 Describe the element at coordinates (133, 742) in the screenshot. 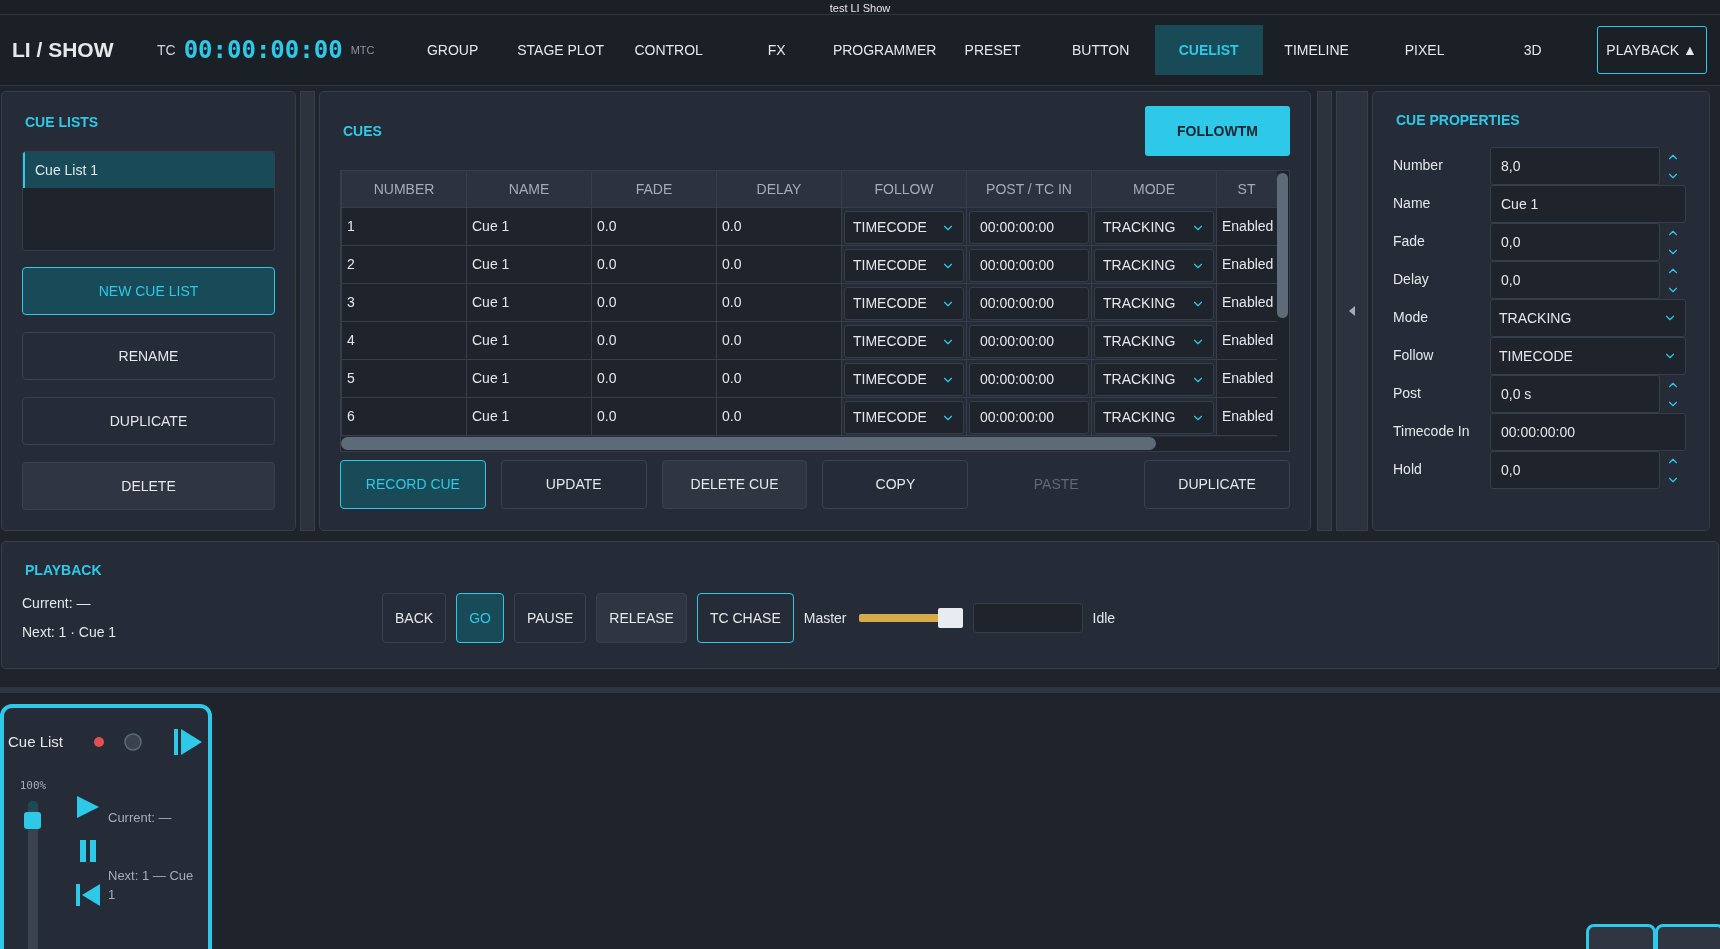

I see `circle-button-icon` at that location.